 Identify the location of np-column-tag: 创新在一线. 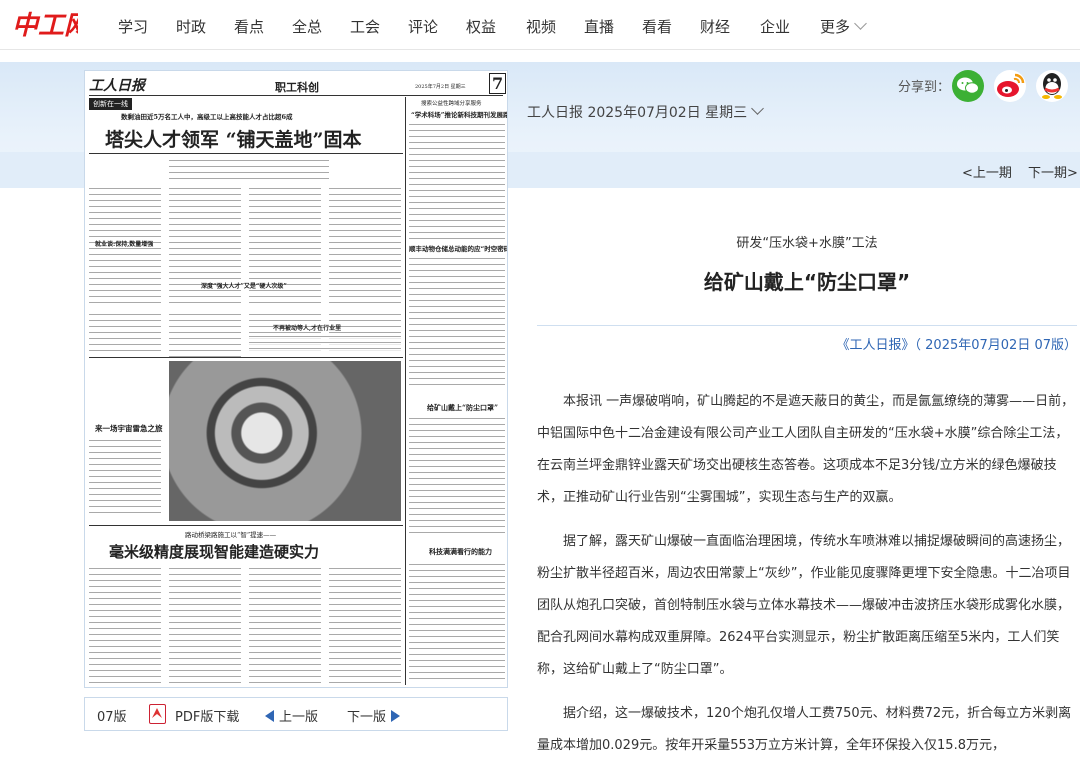
(110, 104).